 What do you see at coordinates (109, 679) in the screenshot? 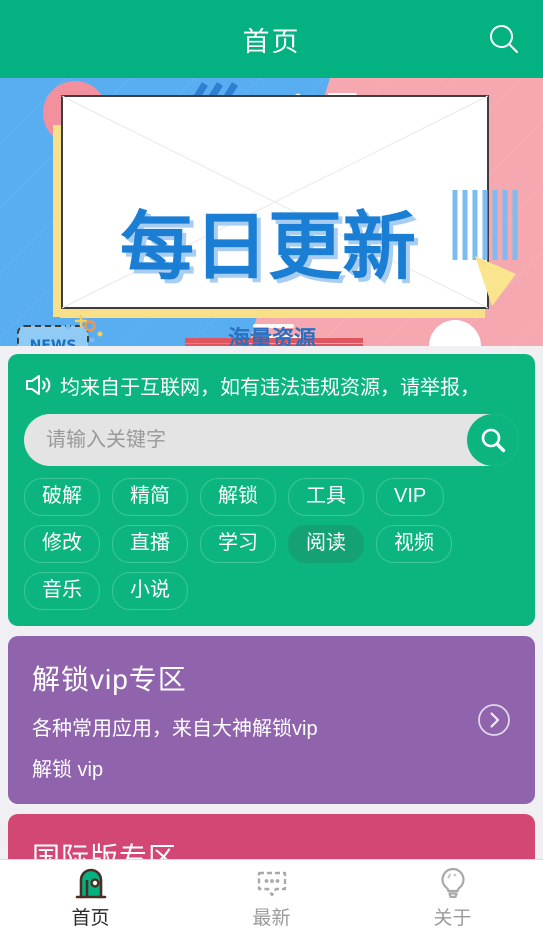
I see `category-card-title: 解锁vip专区` at bounding box center [109, 679].